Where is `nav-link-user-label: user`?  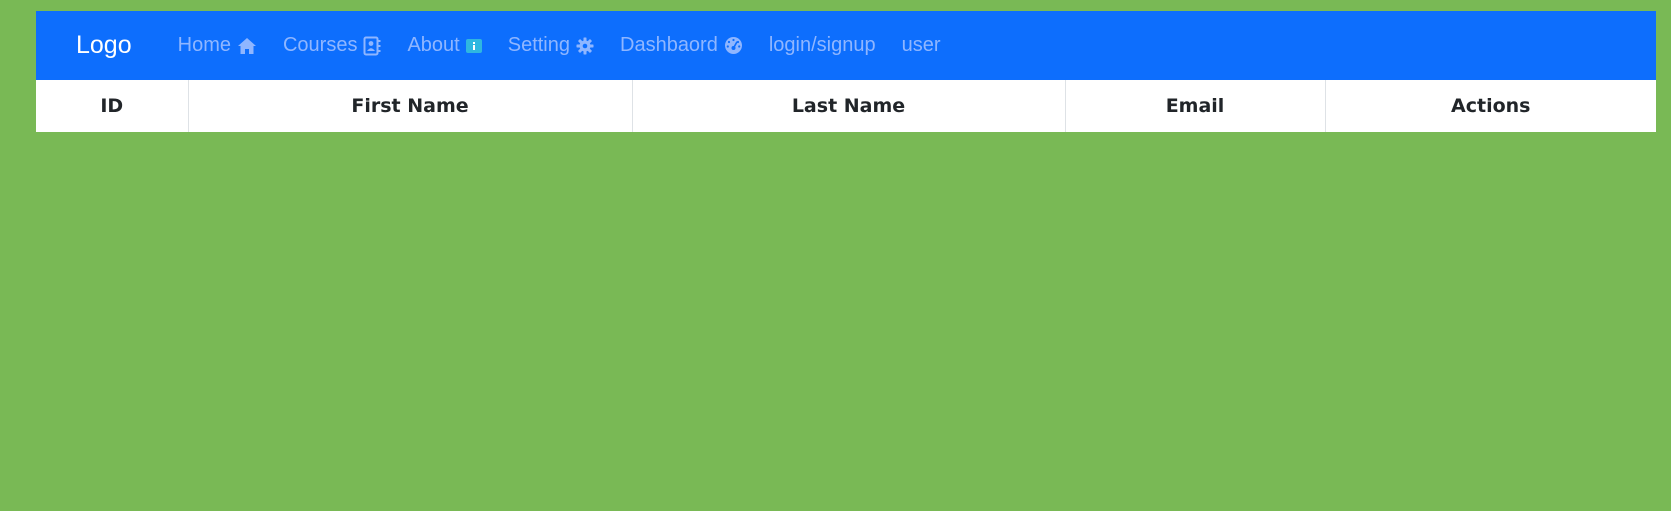 nav-link-user-label: user is located at coordinates (921, 45).